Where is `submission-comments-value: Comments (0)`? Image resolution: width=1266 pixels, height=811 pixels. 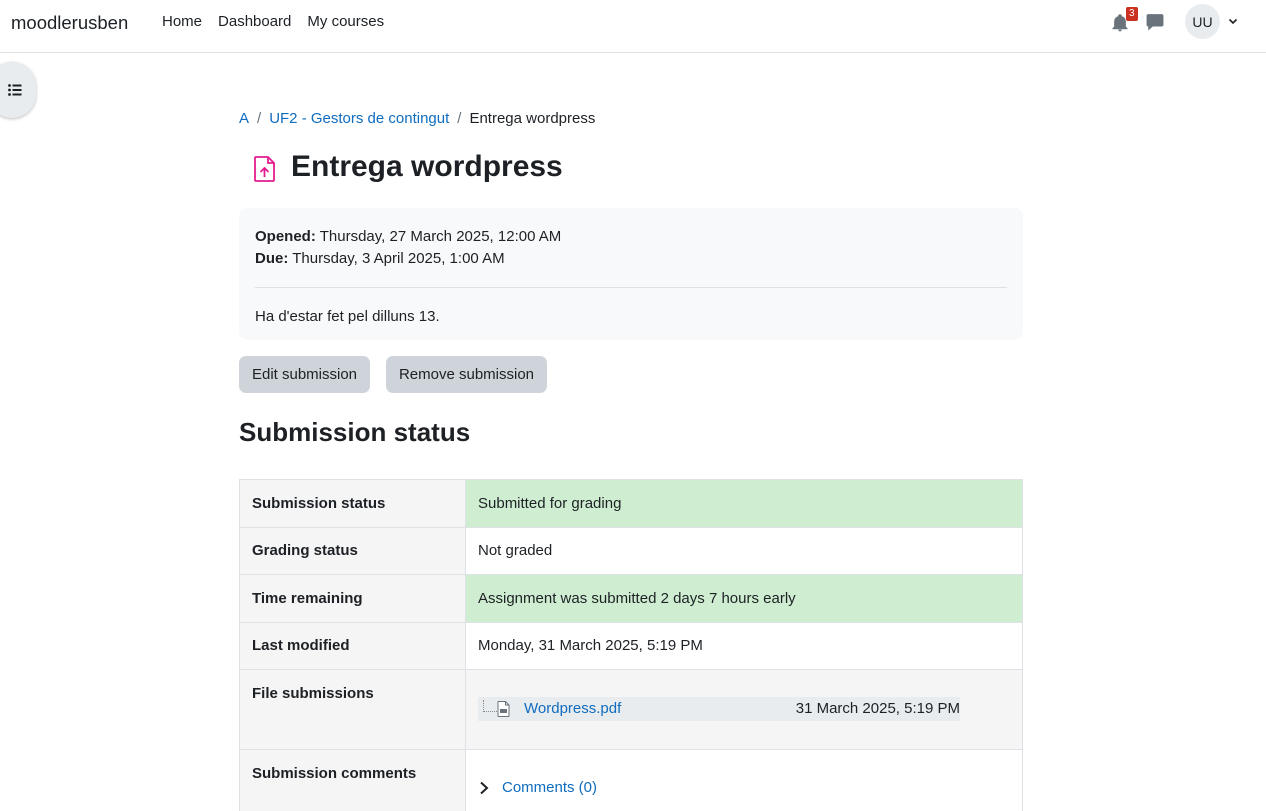 submission-comments-value: Comments (0) is located at coordinates (744, 780).